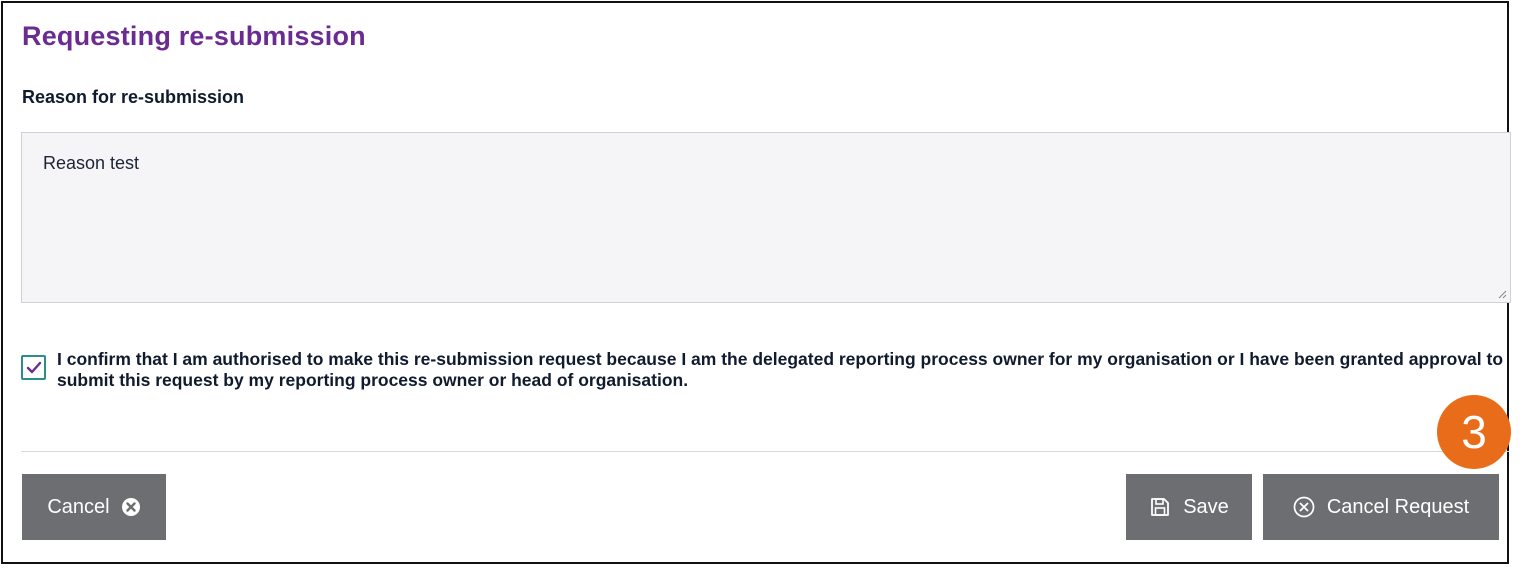 The width and height of the screenshot is (1536, 569). What do you see at coordinates (765, 451) in the screenshot?
I see `footer-divider` at bounding box center [765, 451].